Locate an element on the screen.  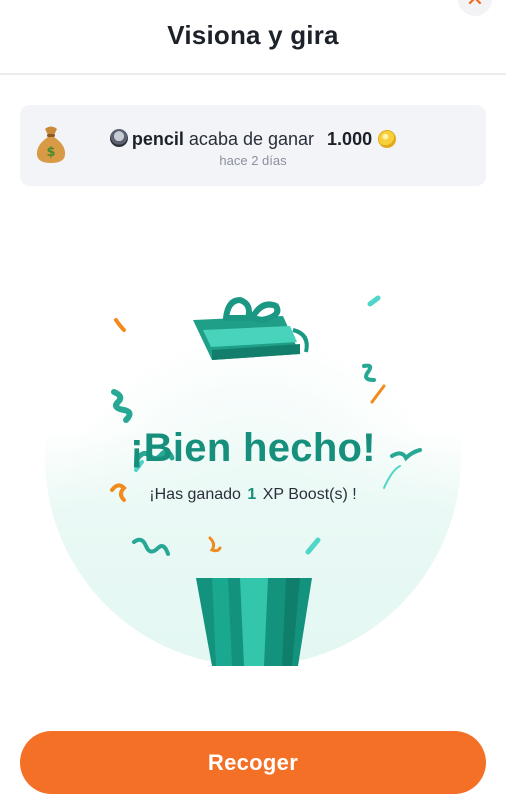
reward-subtitle-prefix: ¡Has ganado is located at coordinates (195, 494).